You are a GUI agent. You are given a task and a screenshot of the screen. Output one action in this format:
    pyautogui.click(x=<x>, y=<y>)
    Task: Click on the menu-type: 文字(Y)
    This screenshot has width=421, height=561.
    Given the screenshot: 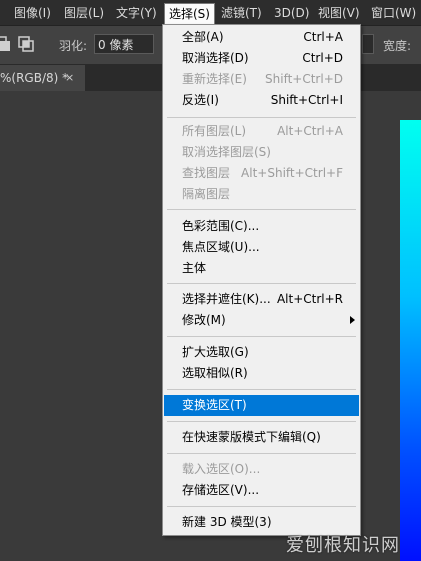 What is the action you would take?
    pyautogui.click(x=136, y=13)
    